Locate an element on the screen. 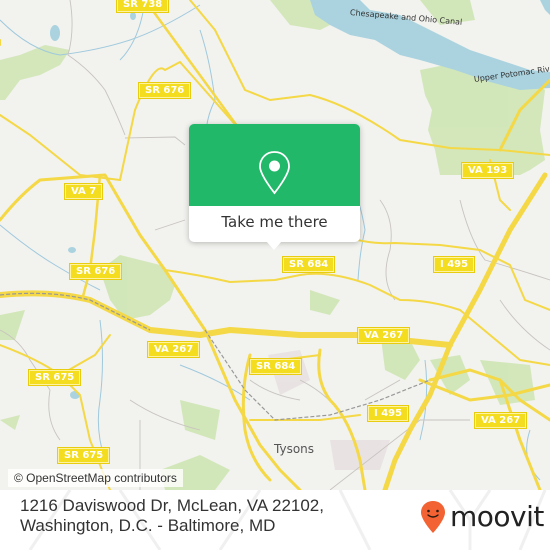  popup-header is located at coordinates (274, 165).